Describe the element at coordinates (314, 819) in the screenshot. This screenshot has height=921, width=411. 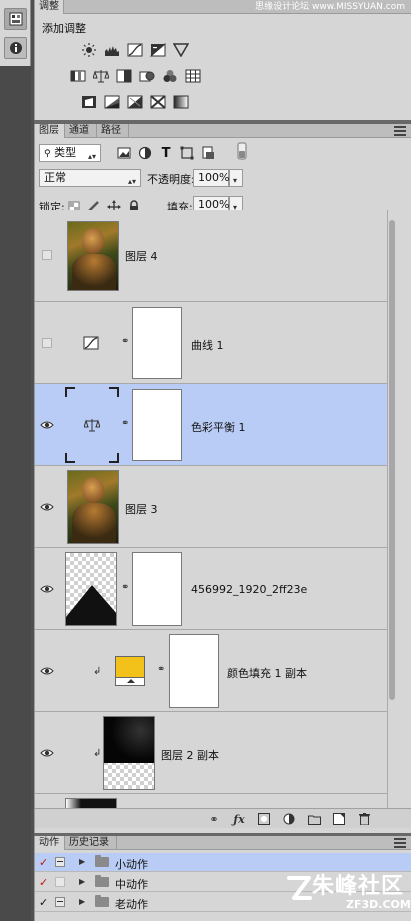
I see `new-group-icon` at that location.